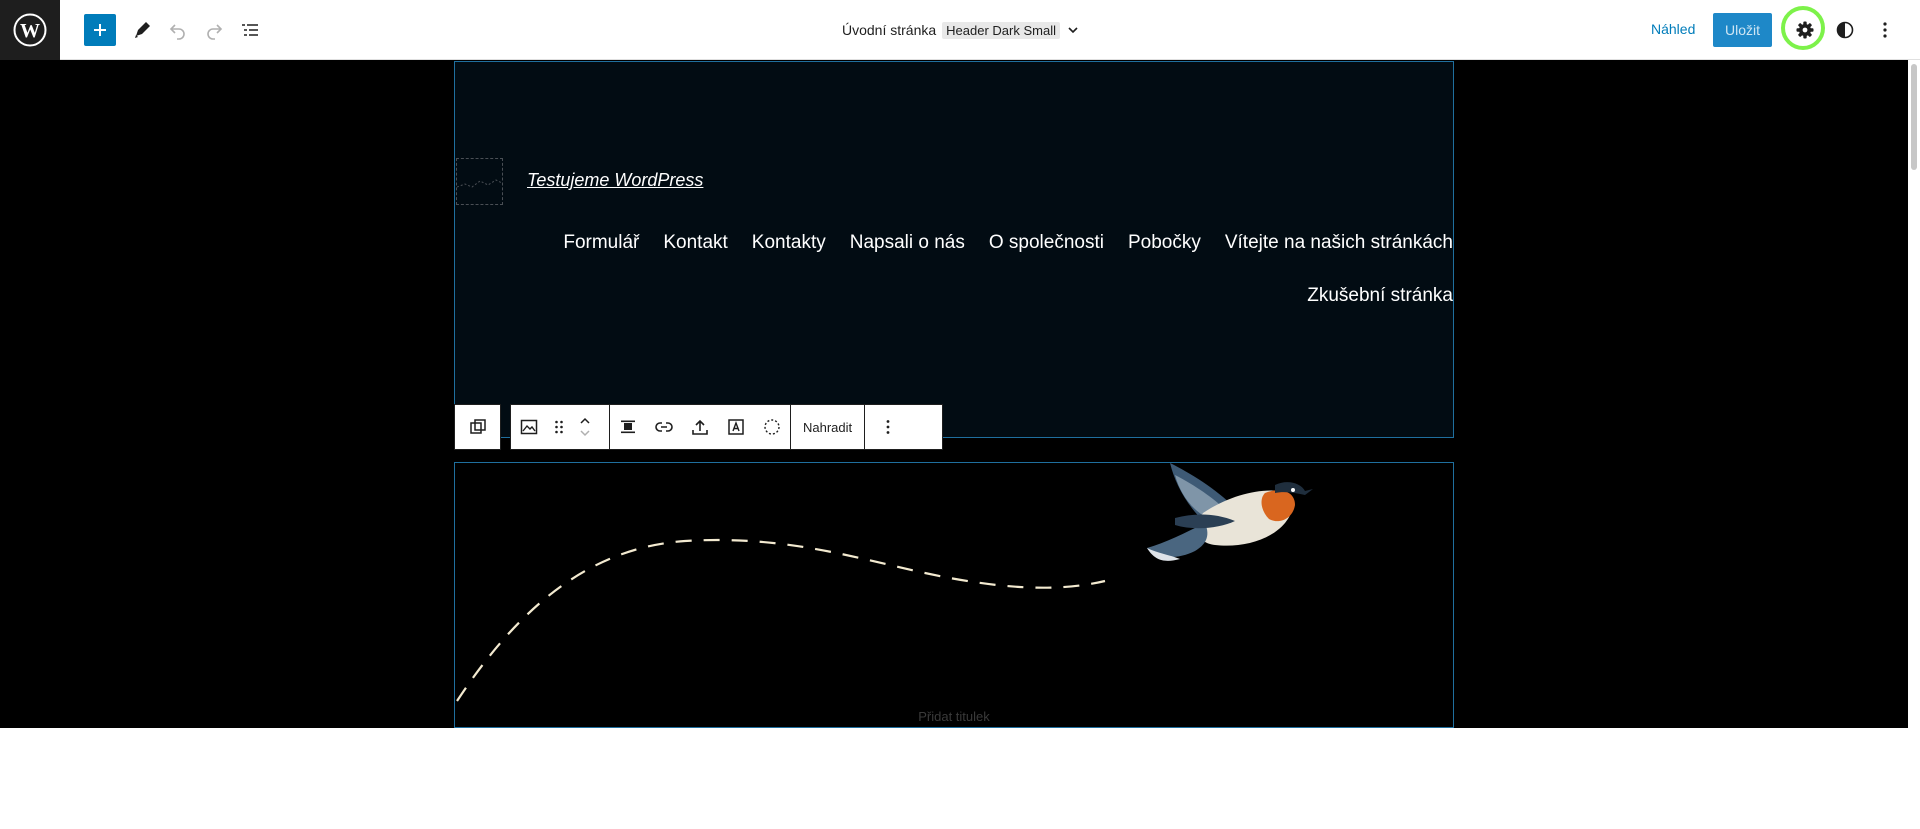 The height and width of the screenshot is (829, 1920). What do you see at coordinates (1164, 243) in the screenshot?
I see `nav-item-pobocky: Pobočky` at bounding box center [1164, 243].